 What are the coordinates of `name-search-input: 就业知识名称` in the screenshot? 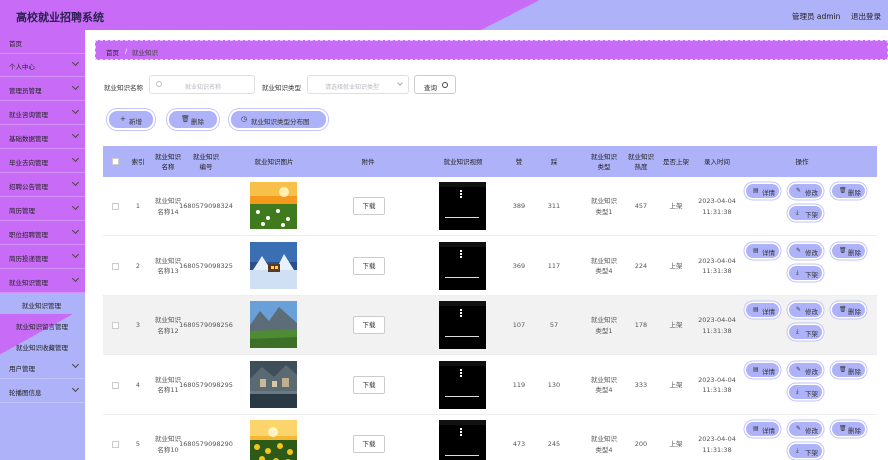 It's located at (202, 84).